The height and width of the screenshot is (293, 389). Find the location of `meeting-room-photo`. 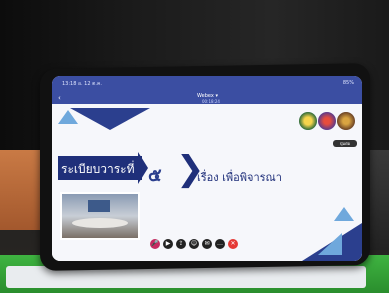

meeting-room-photo is located at coordinates (100, 216).